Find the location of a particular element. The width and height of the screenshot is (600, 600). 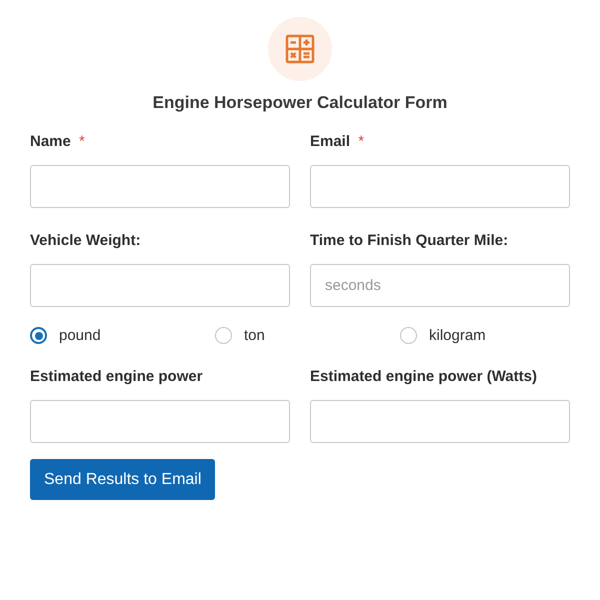

radio-label: kilogram is located at coordinates (457, 335).